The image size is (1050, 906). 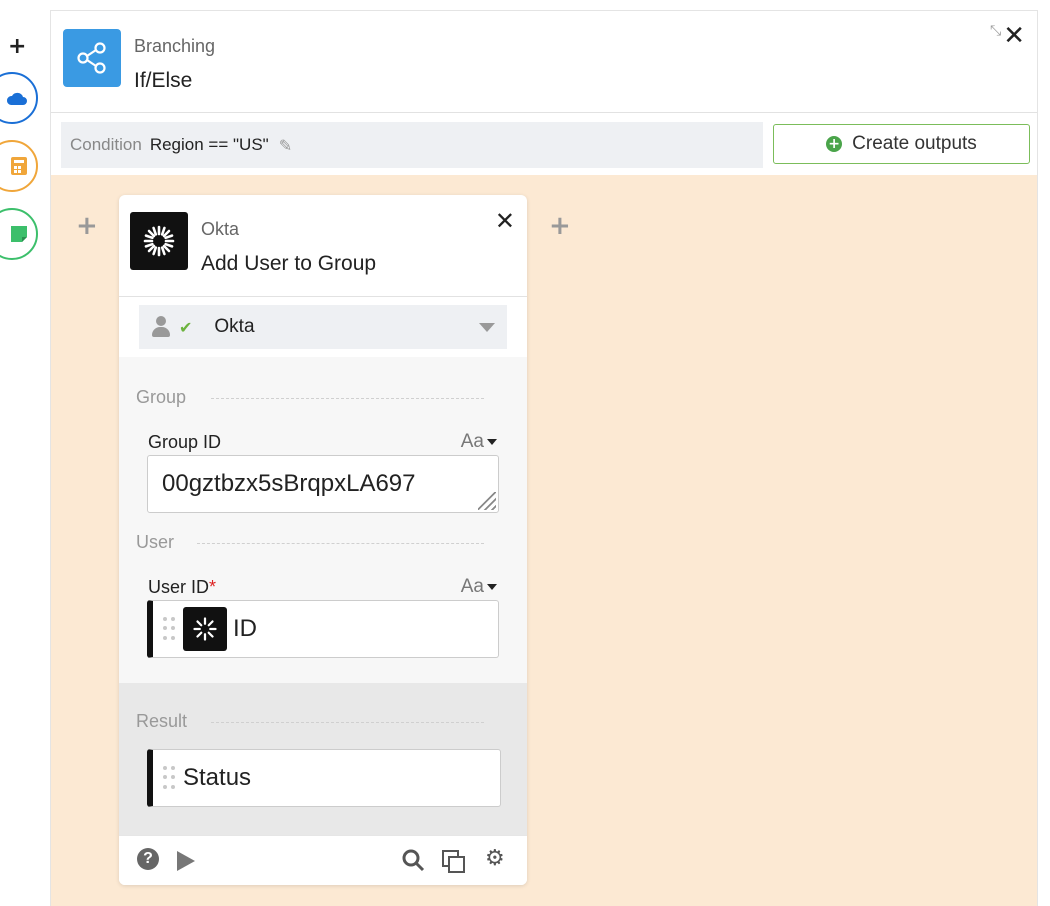 I want to click on resize-handle-icon, so click(x=487, y=501).